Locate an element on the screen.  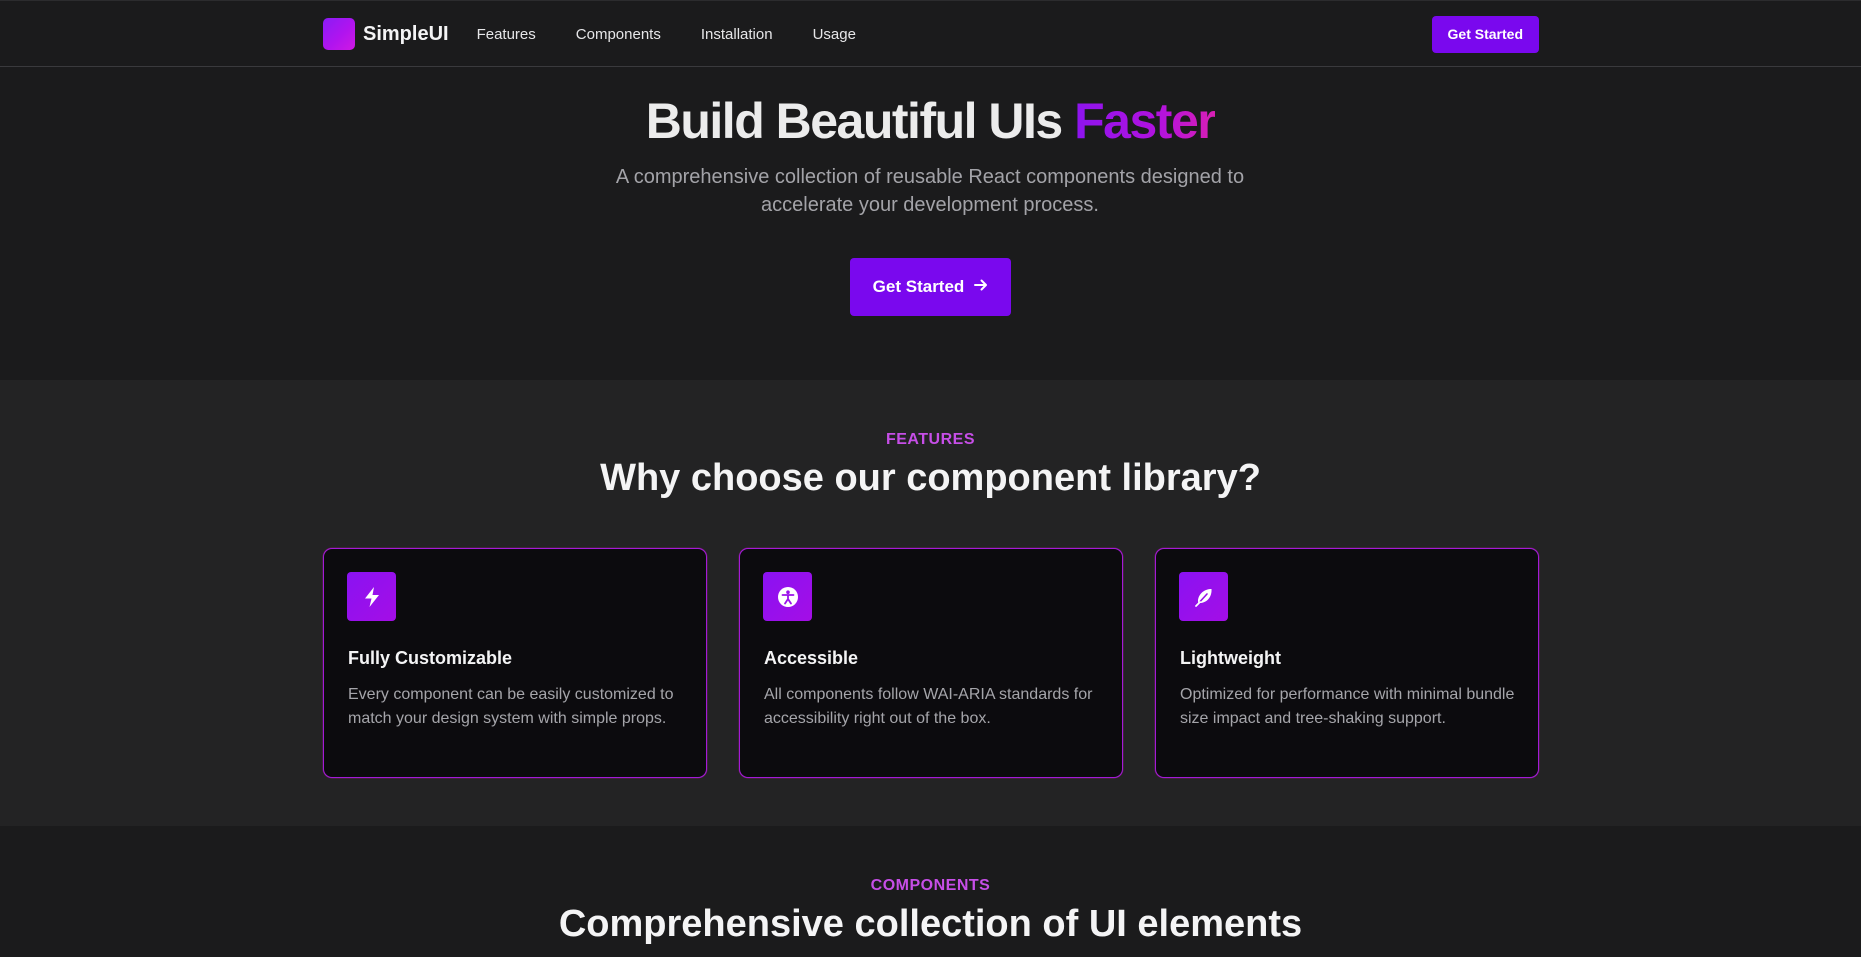
accessibility-icon is located at coordinates (787, 596).